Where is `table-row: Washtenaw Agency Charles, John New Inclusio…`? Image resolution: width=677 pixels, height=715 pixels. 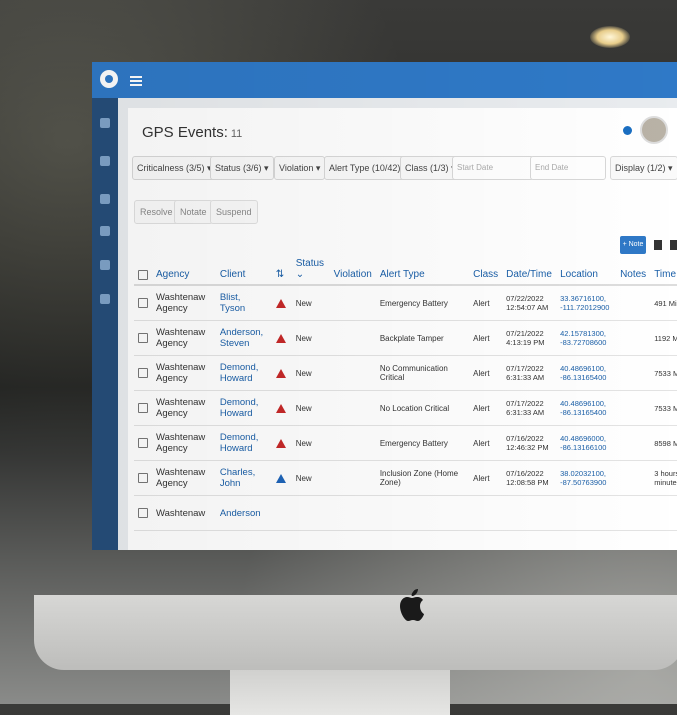 table-row: Washtenaw Agency Charles, John New Inclusio… is located at coordinates (405, 478).